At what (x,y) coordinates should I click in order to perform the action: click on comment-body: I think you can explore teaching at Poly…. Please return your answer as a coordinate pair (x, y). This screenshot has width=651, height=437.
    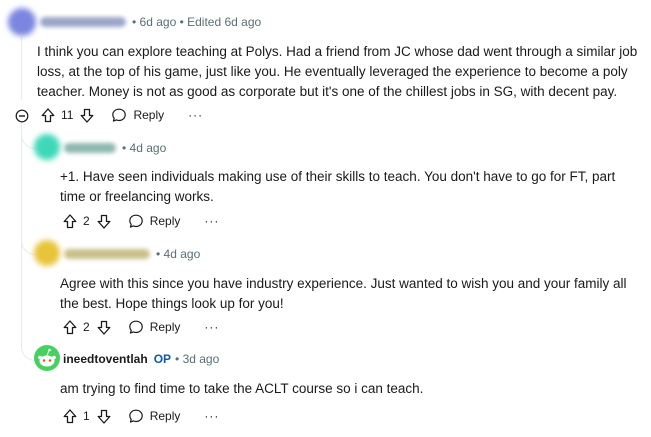
    Looking at the image, I should click on (337, 71).